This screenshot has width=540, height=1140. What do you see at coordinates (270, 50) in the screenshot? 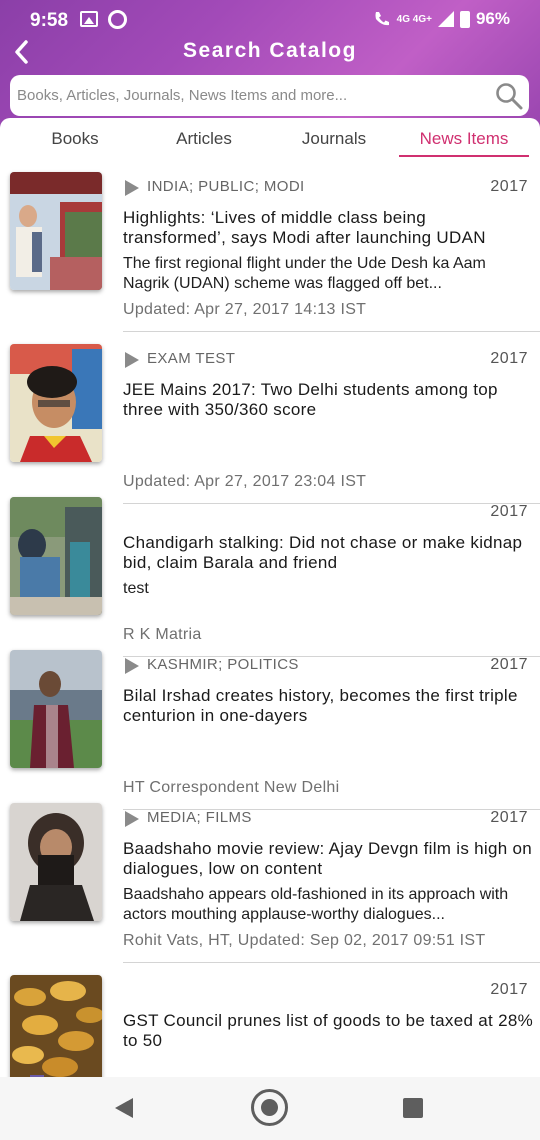
I see `page-title: Search Catalog` at bounding box center [270, 50].